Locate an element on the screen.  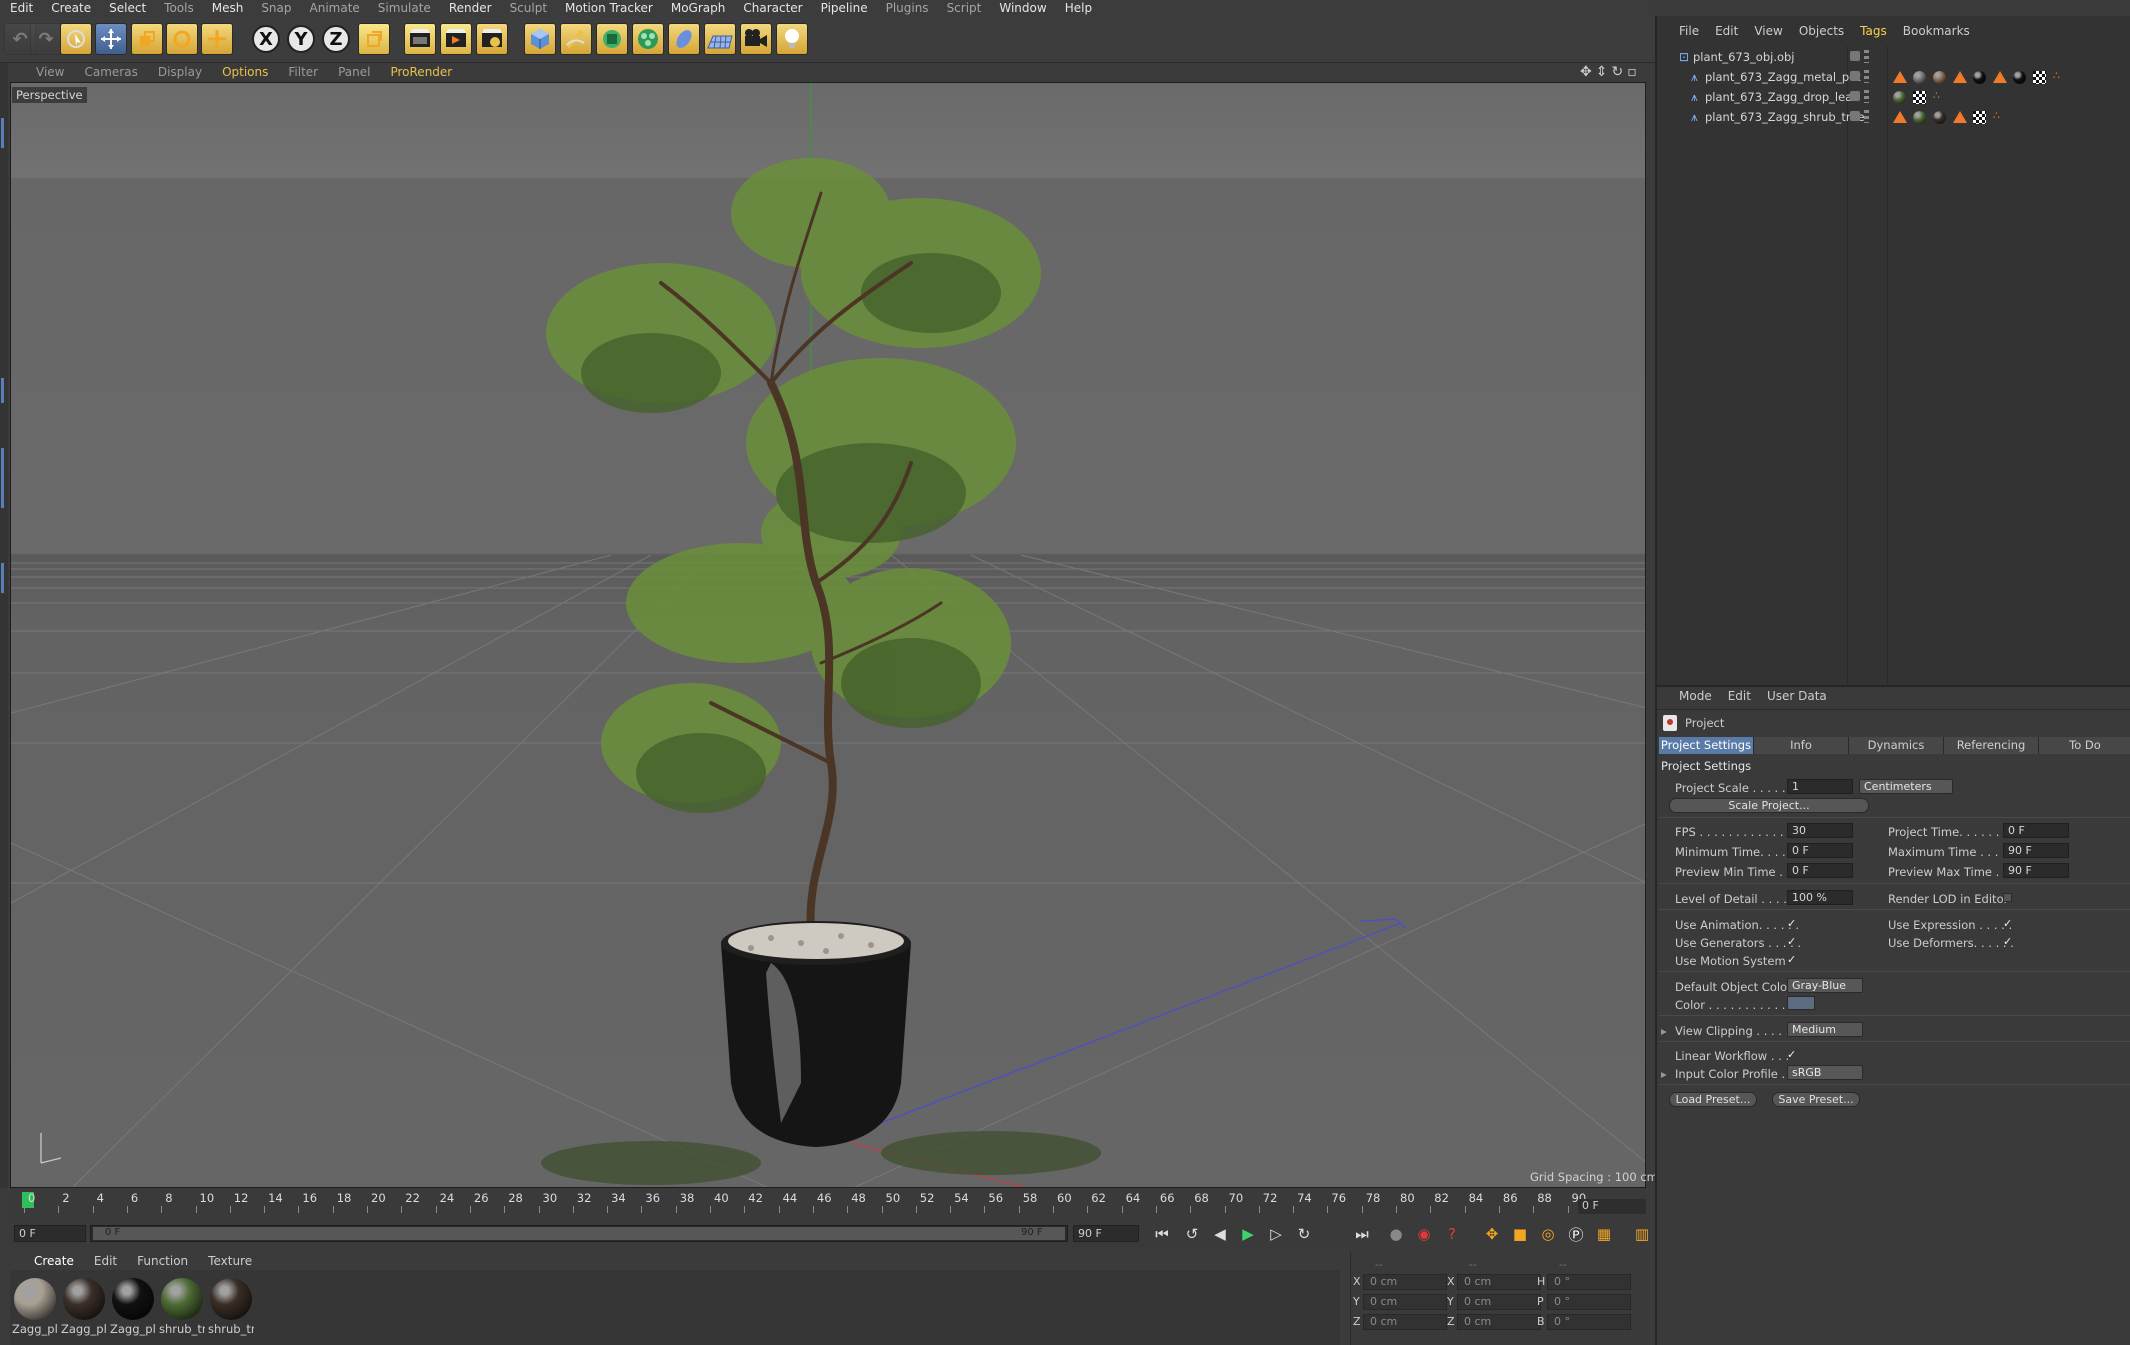
vp-menu-display: Display is located at coordinates (180, 72).